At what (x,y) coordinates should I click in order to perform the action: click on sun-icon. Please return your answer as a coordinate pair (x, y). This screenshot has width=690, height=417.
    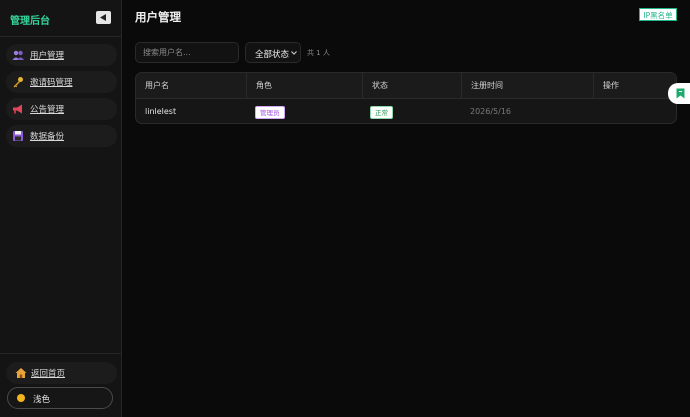
    Looking at the image, I should click on (21, 398).